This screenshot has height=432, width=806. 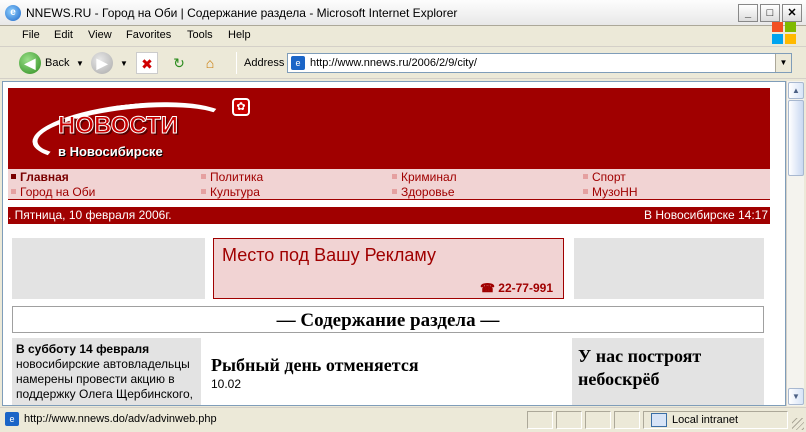 What do you see at coordinates (403, 36) in the screenshot?
I see `menu-bar: File Edit View Favorites Tools Help` at bounding box center [403, 36].